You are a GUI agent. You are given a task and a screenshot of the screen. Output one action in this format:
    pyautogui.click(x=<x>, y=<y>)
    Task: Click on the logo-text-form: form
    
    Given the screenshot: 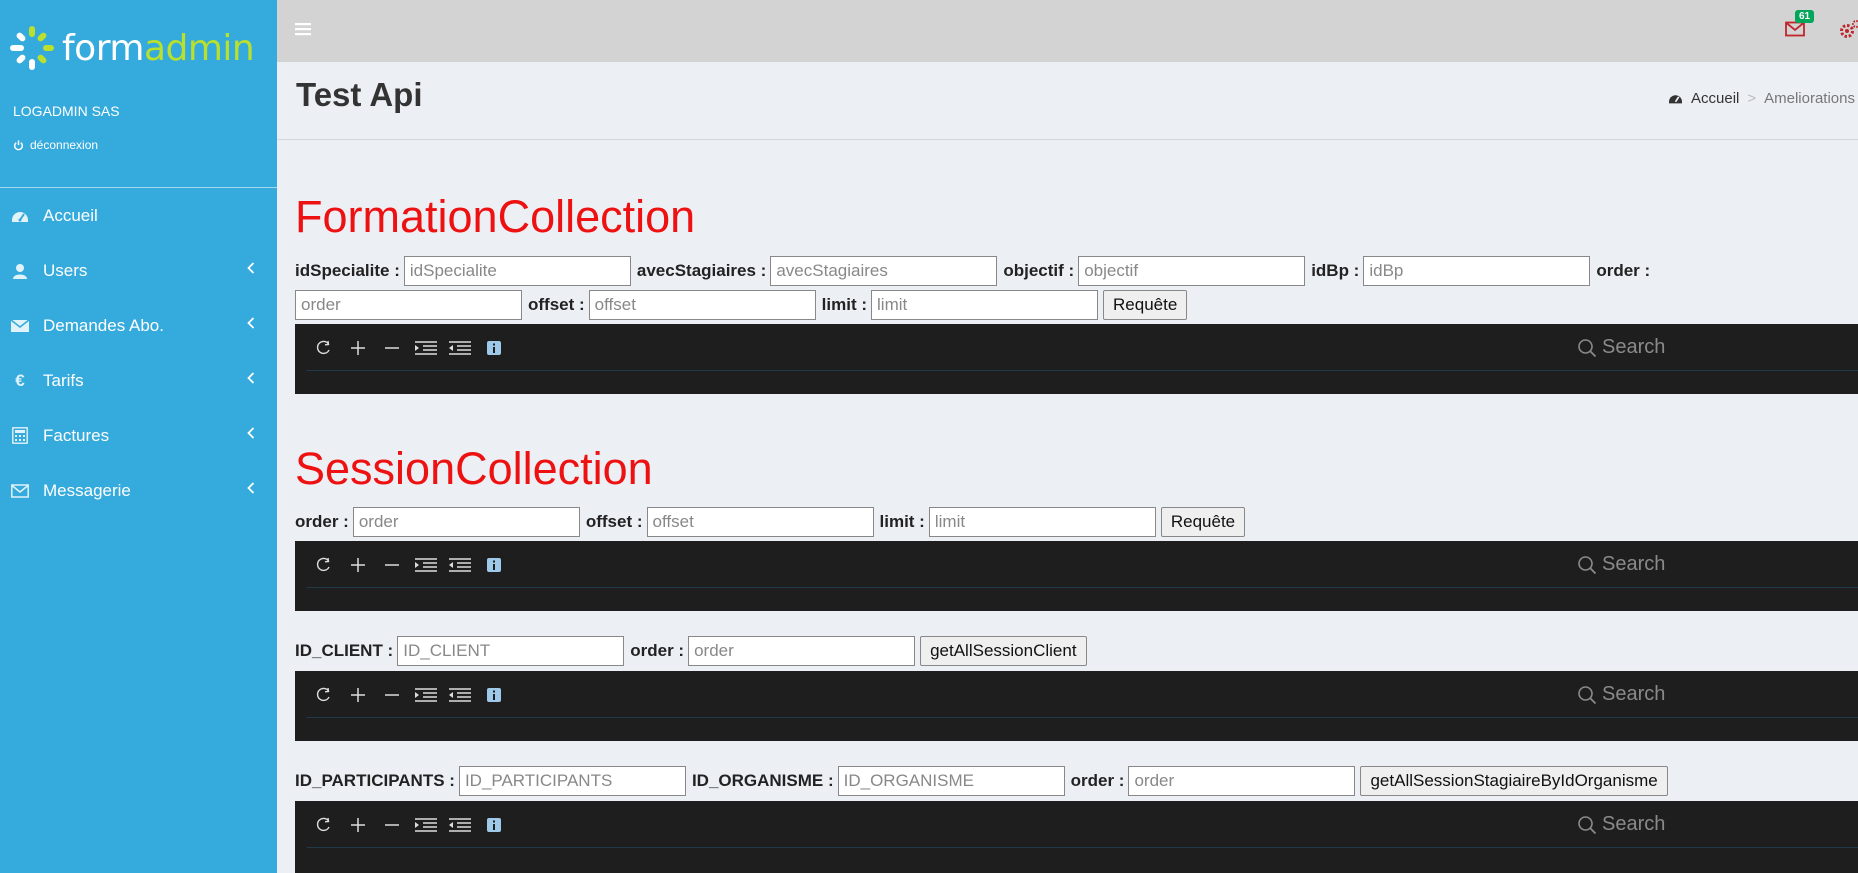 What is the action you would take?
    pyautogui.click(x=103, y=48)
    